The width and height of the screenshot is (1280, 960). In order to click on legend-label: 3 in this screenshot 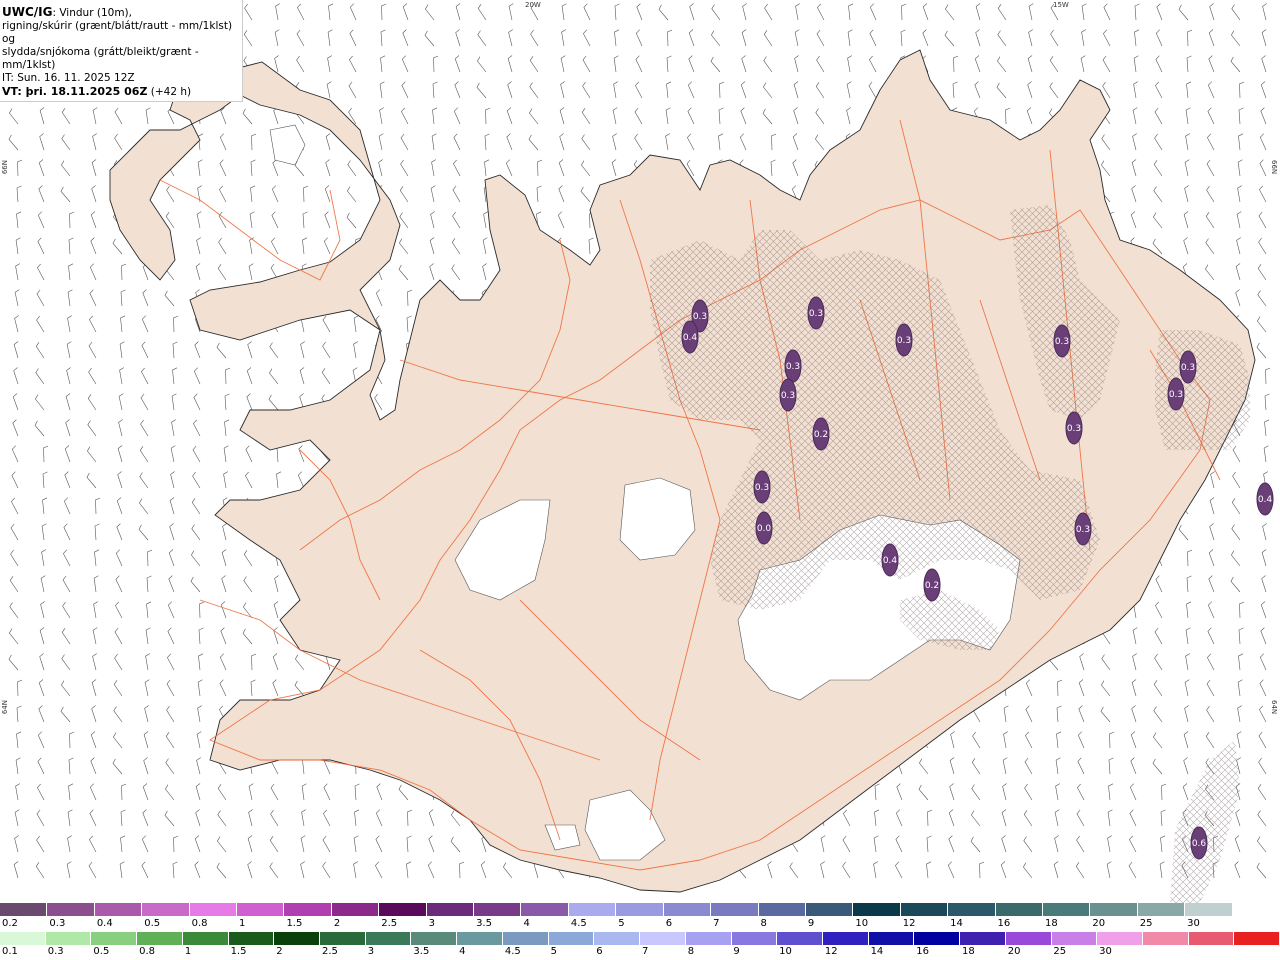, I will do `click(371, 951)`.